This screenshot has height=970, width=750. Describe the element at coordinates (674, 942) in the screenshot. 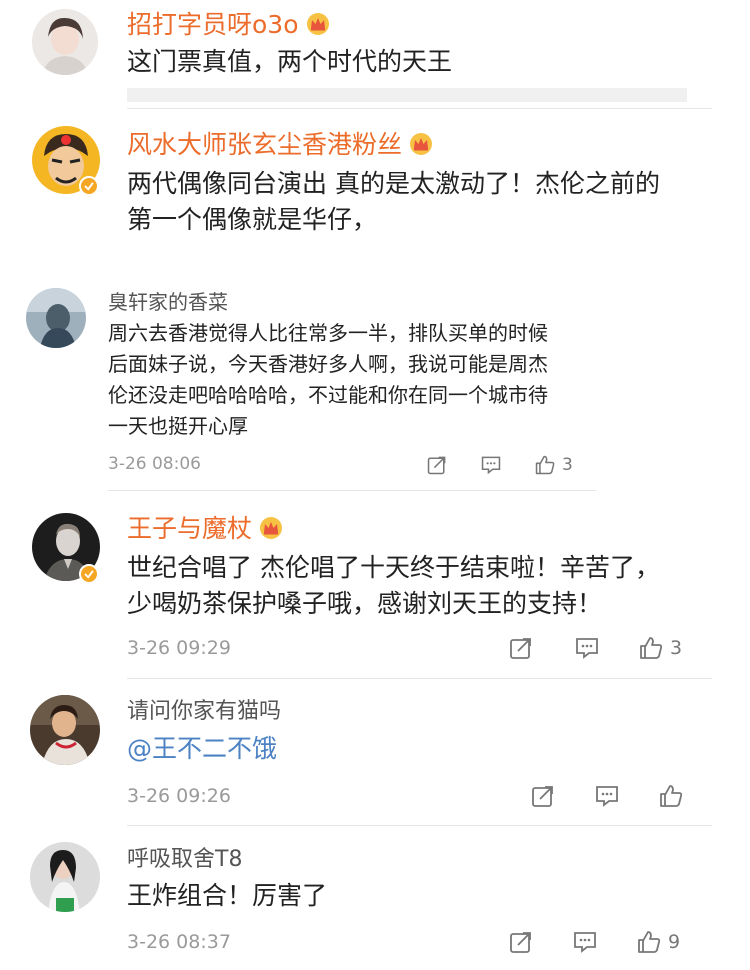

I see `like-count: 9` at that location.